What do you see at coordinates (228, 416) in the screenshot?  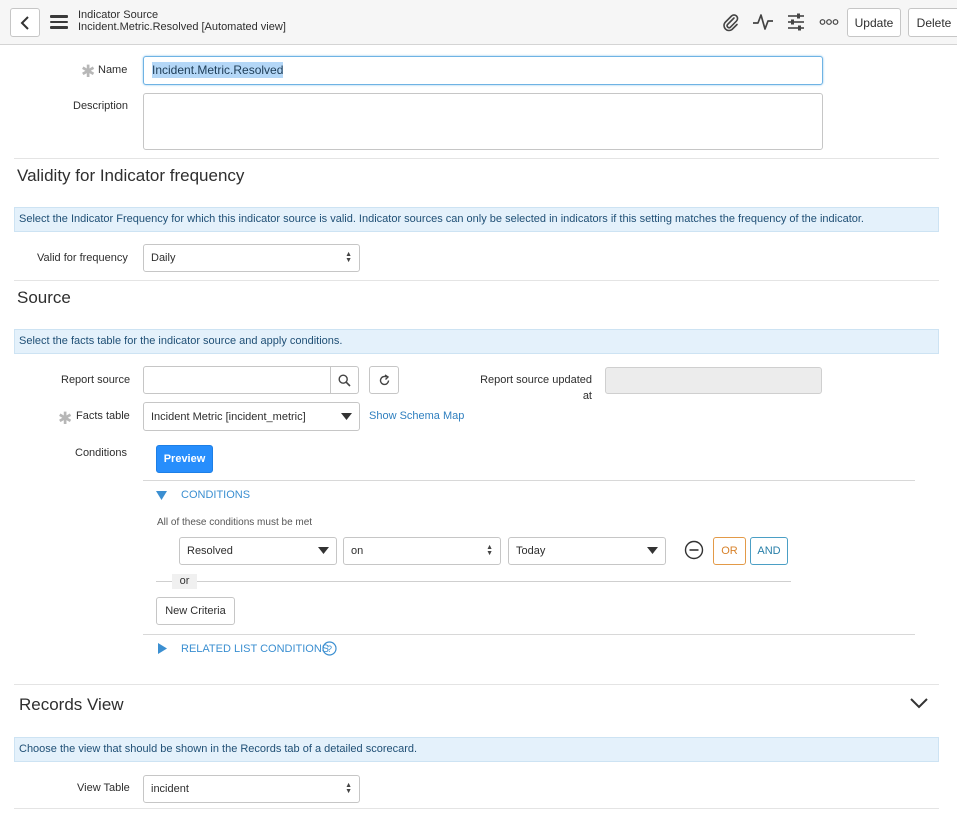 I see `facts-table-value: Incident Metric [incident_metric]` at bounding box center [228, 416].